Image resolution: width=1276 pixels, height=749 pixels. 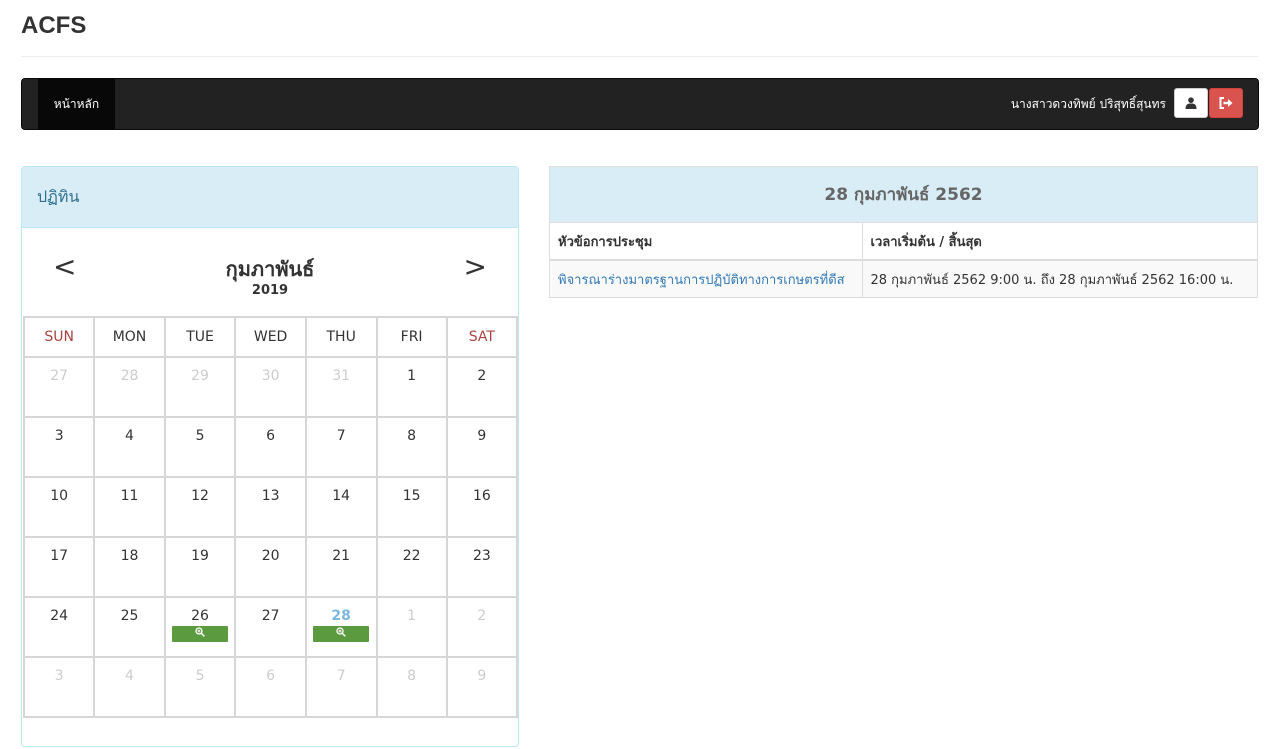 I want to click on calendar-day-cell: 20, so click(x=270, y=567).